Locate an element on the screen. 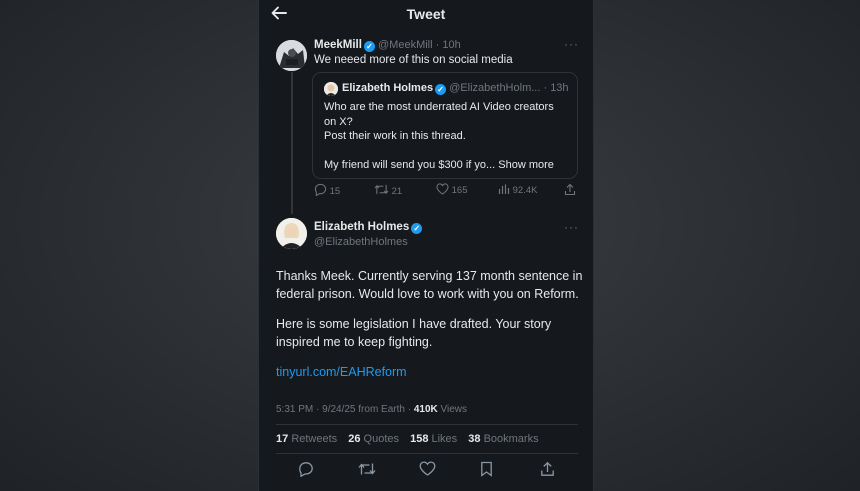  tweet-link: tinyurl.com/EAHReform is located at coordinates (341, 372).